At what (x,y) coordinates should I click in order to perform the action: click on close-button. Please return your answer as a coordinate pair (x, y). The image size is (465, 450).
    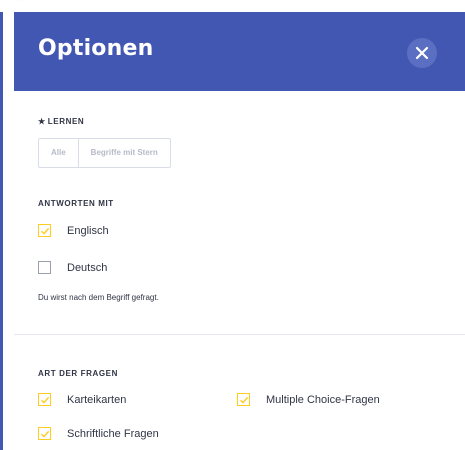
    Looking at the image, I should click on (422, 53).